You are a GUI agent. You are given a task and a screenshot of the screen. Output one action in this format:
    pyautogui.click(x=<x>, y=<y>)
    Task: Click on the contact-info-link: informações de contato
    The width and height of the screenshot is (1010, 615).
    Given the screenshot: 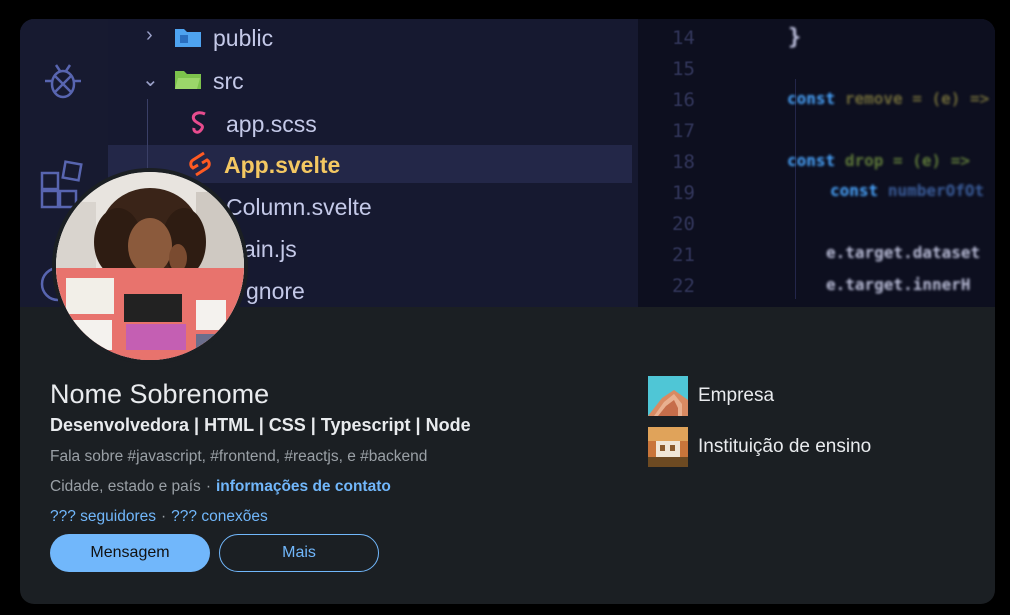 What is the action you would take?
    pyautogui.click(x=303, y=486)
    